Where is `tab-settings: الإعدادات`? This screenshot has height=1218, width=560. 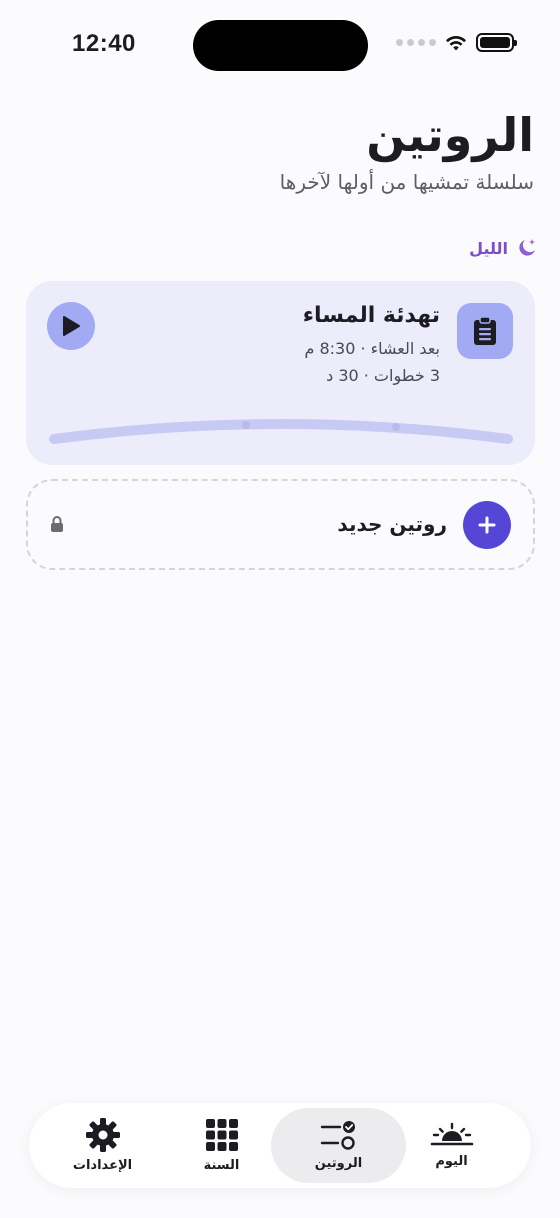 tab-settings: الإعدادات is located at coordinates (102, 1145).